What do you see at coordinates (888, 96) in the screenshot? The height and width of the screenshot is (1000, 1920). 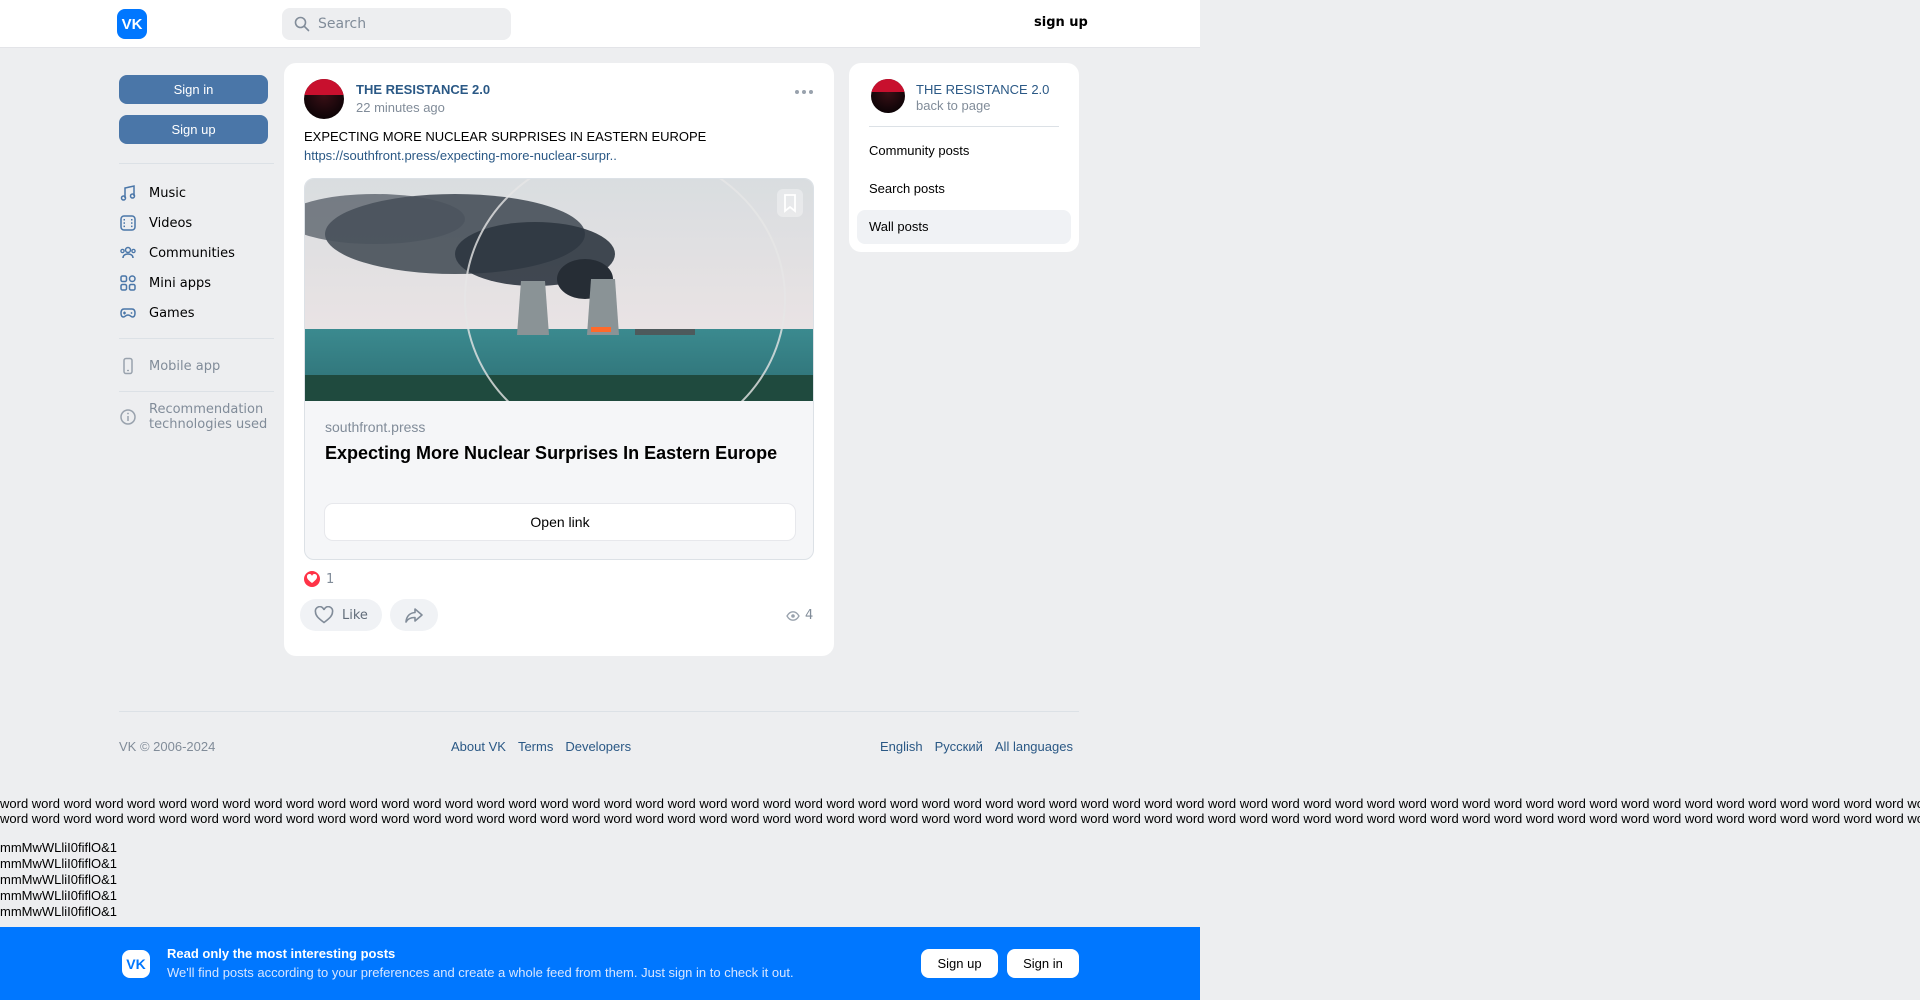 I see `community-avatar` at bounding box center [888, 96].